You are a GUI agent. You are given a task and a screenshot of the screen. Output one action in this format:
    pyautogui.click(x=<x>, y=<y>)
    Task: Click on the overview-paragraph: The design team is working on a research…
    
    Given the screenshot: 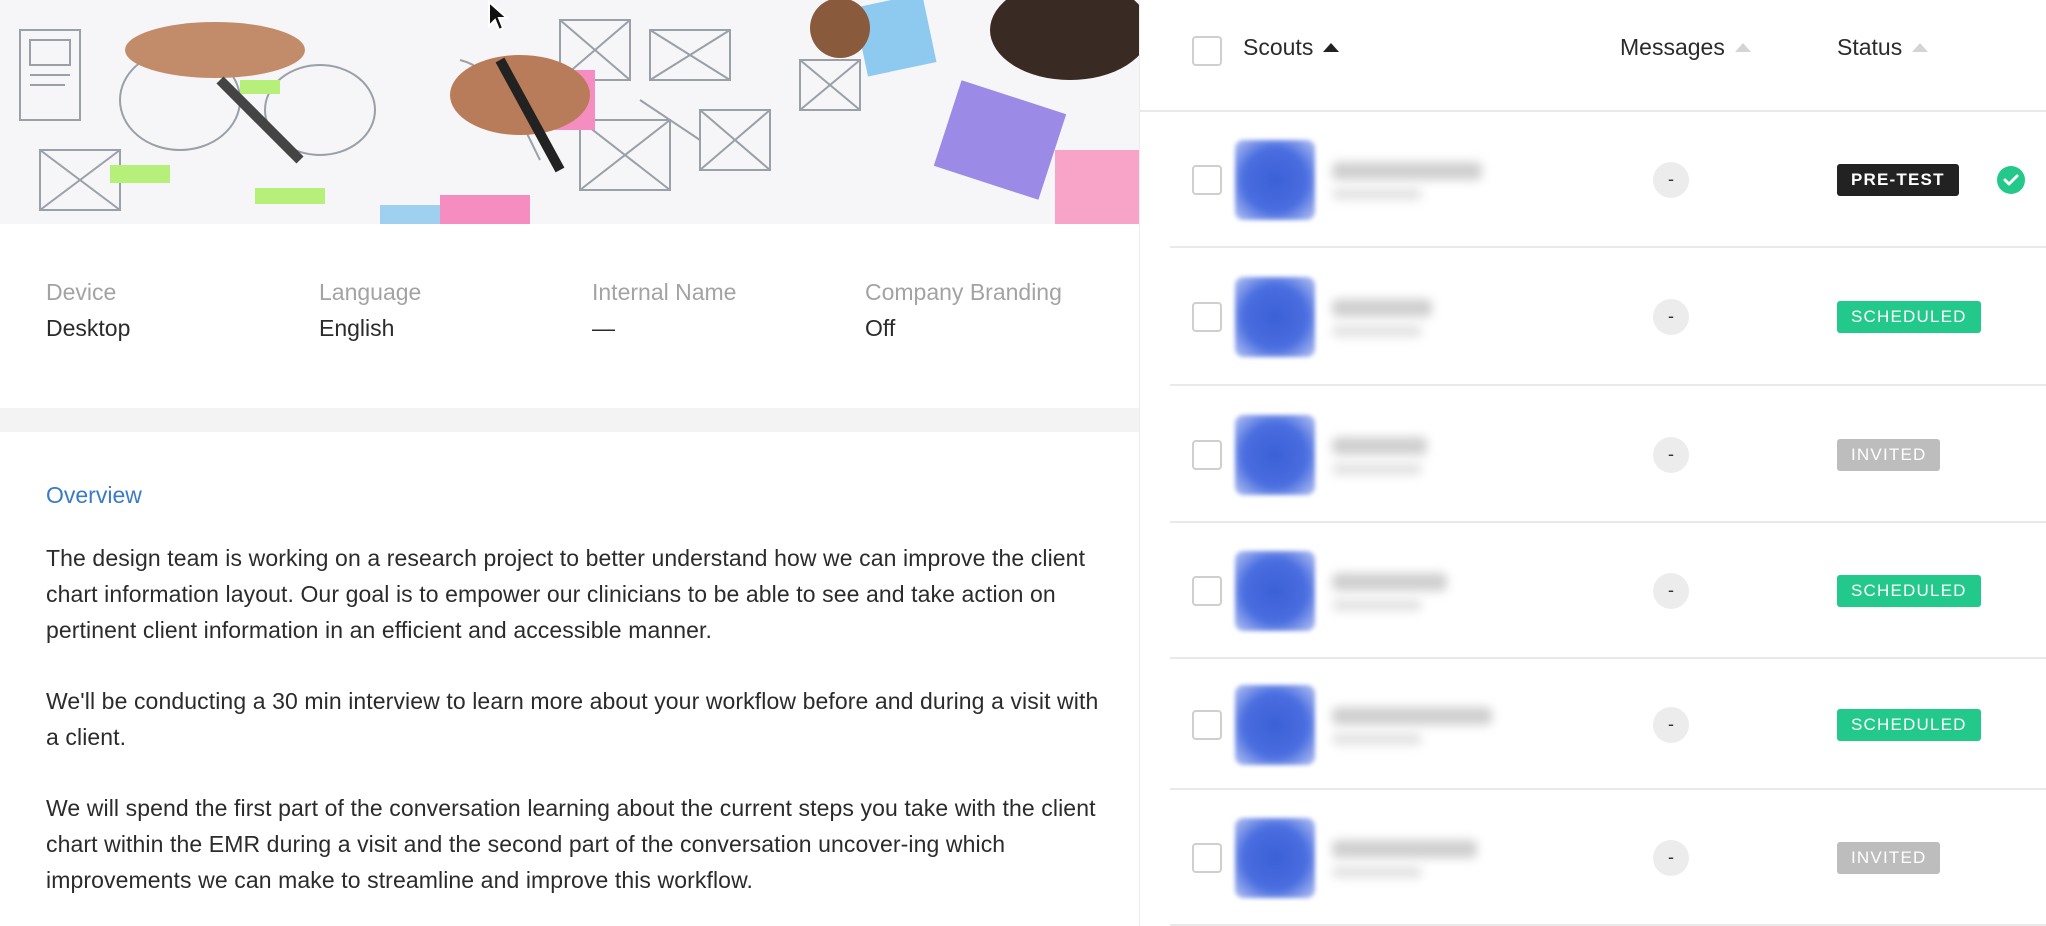 What is the action you would take?
    pyautogui.click(x=566, y=594)
    